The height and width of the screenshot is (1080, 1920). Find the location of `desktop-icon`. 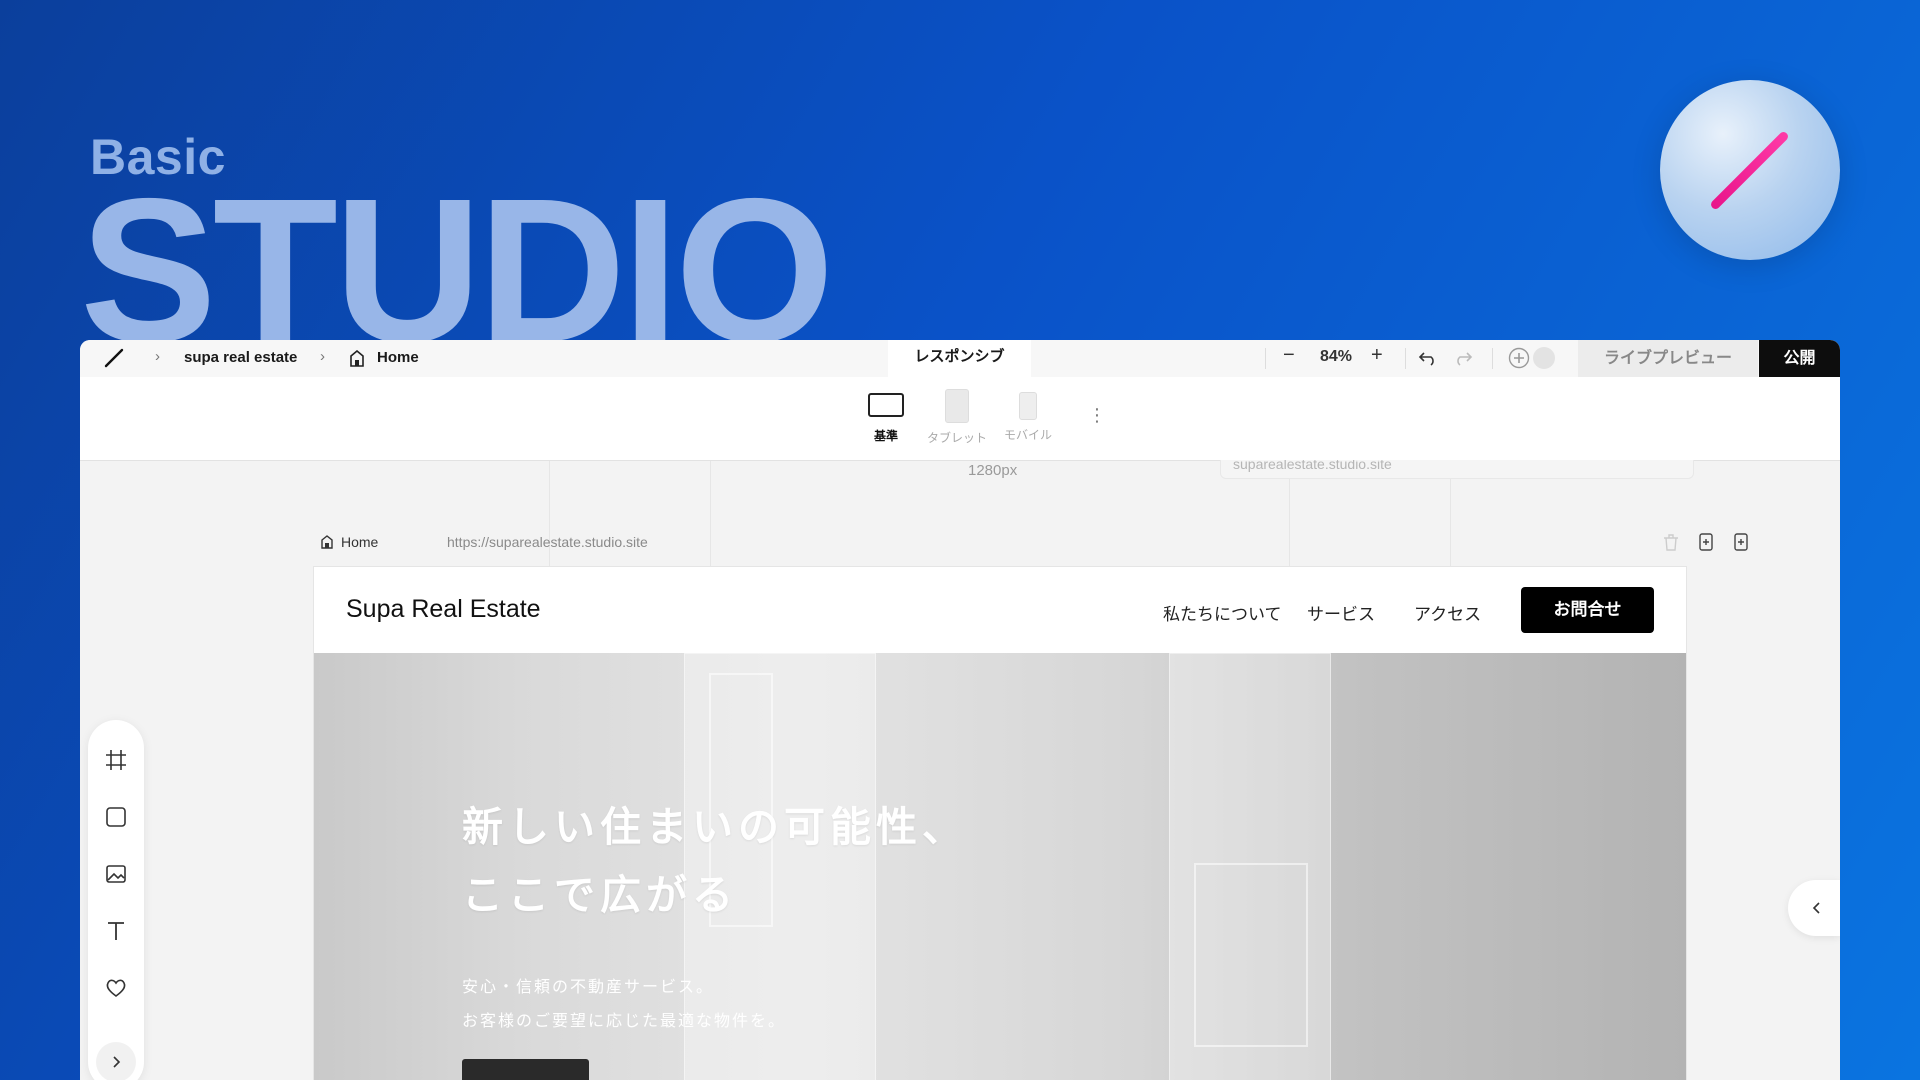

desktop-icon is located at coordinates (886, 405).